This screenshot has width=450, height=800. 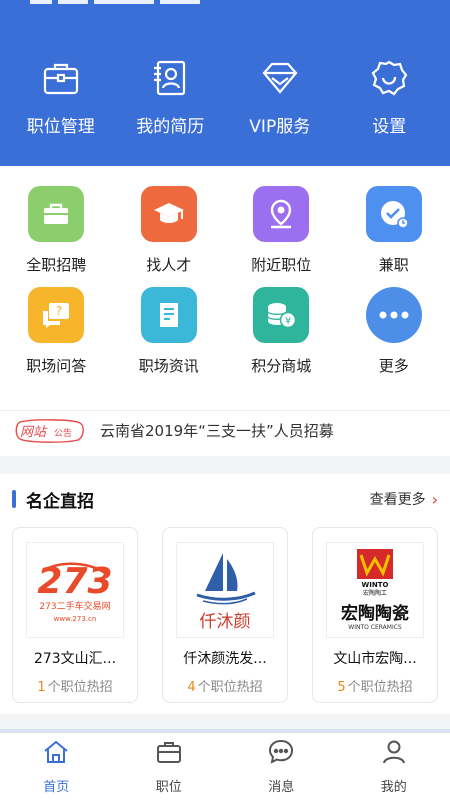 What do you see at coordinates (375, 593) in the screenshot?
I see `company-logo-mark-sub: 宏陶陶工` at bounding box center [375, 593].